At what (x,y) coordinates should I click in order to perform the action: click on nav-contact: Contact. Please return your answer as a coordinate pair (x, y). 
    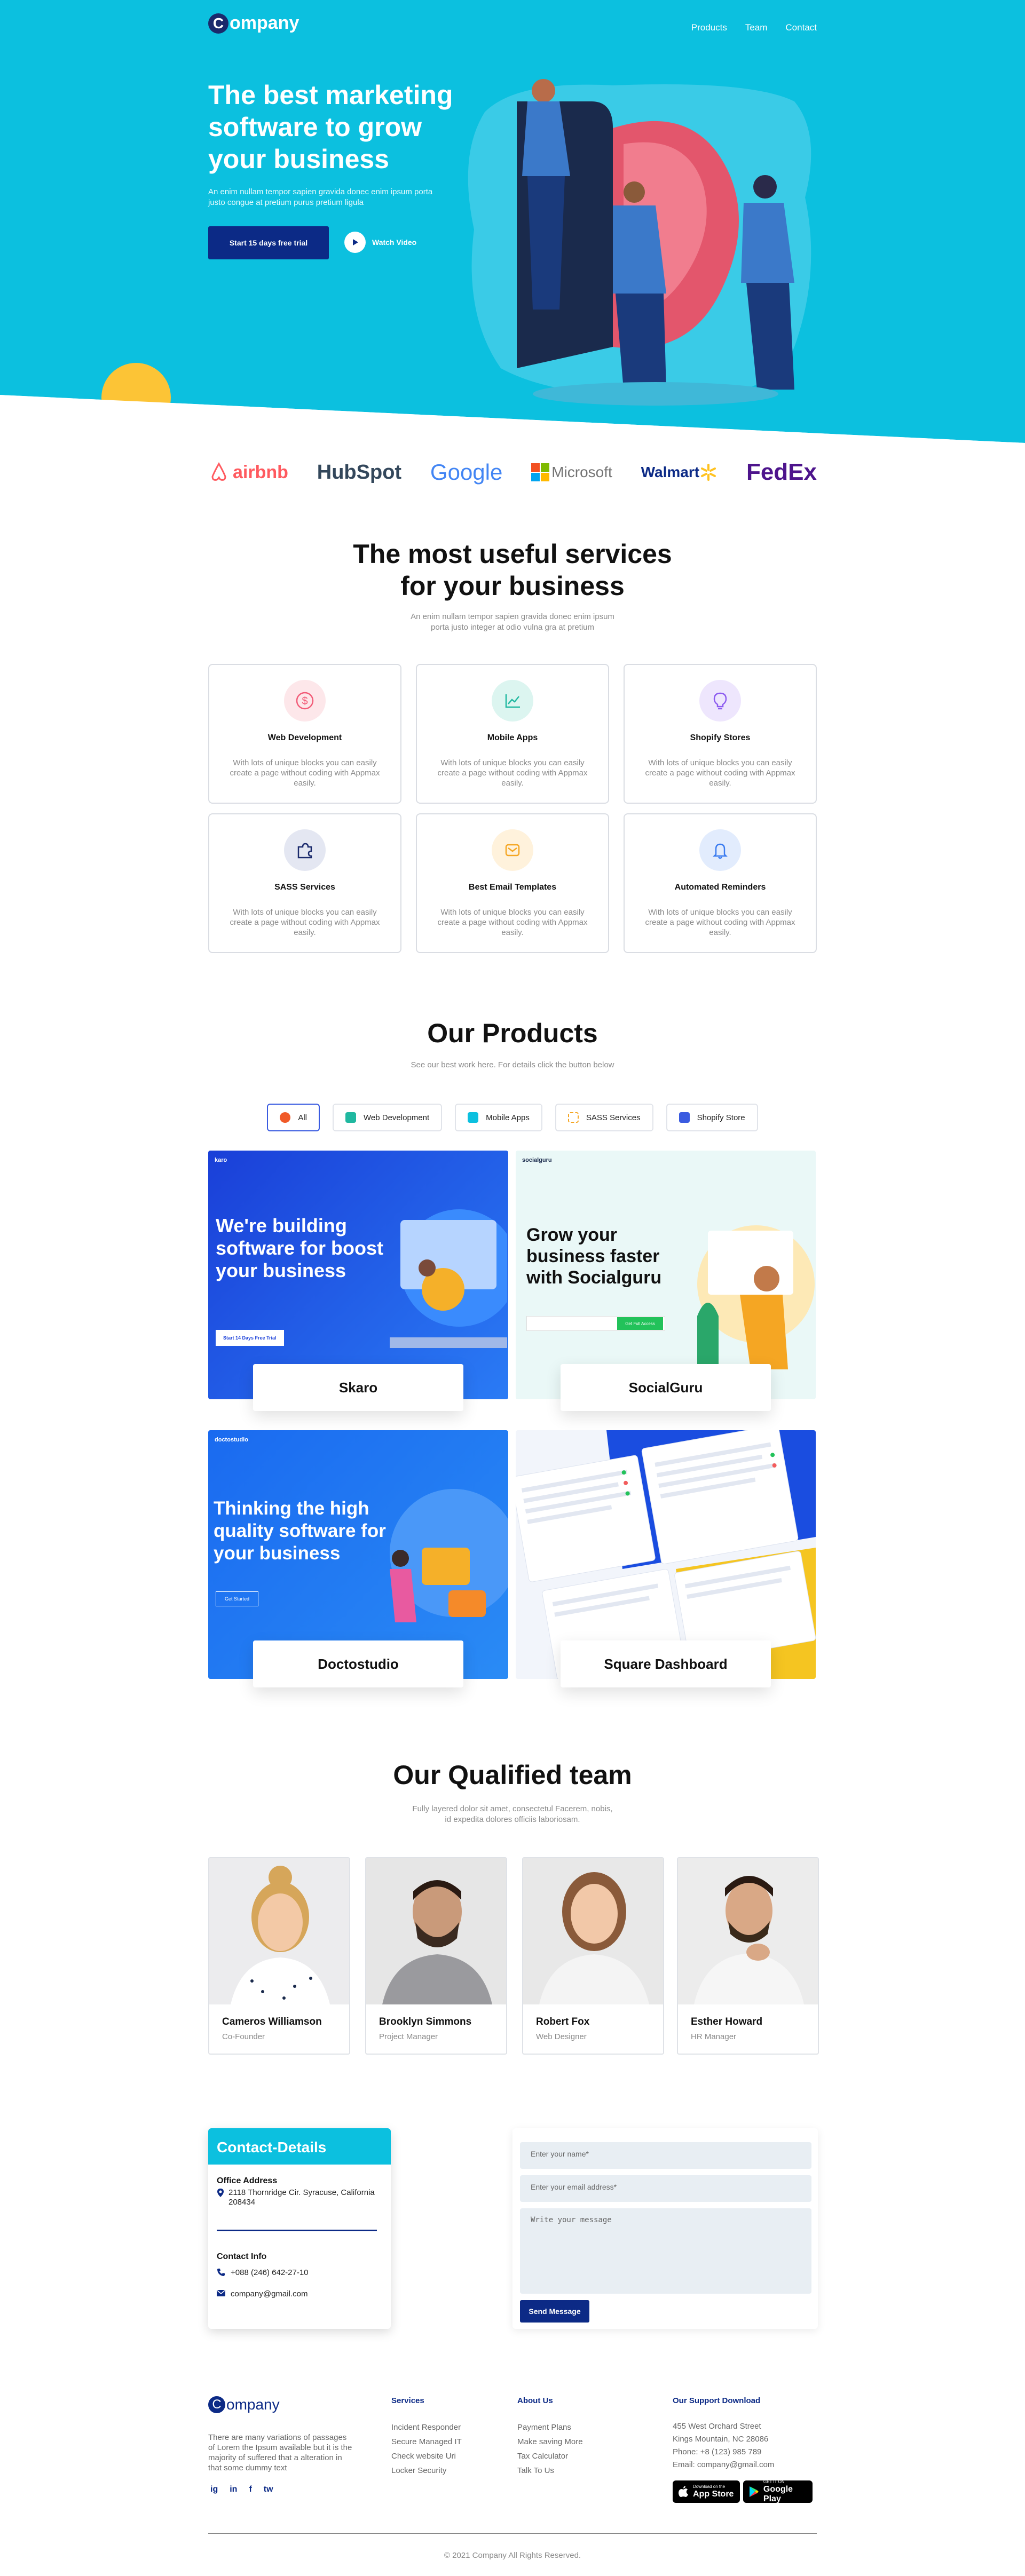
    Looking at the image, I should click on (801, 27).